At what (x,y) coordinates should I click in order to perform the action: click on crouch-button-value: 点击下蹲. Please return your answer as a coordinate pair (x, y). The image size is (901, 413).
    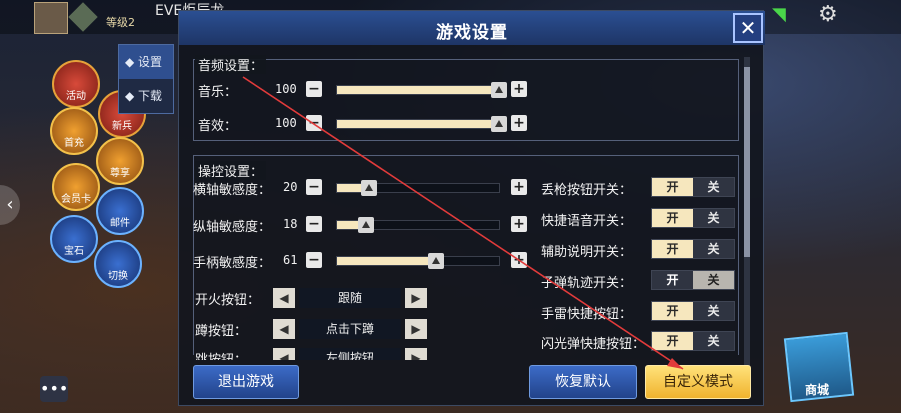
    Looking at the image, I should click on (350, 329).